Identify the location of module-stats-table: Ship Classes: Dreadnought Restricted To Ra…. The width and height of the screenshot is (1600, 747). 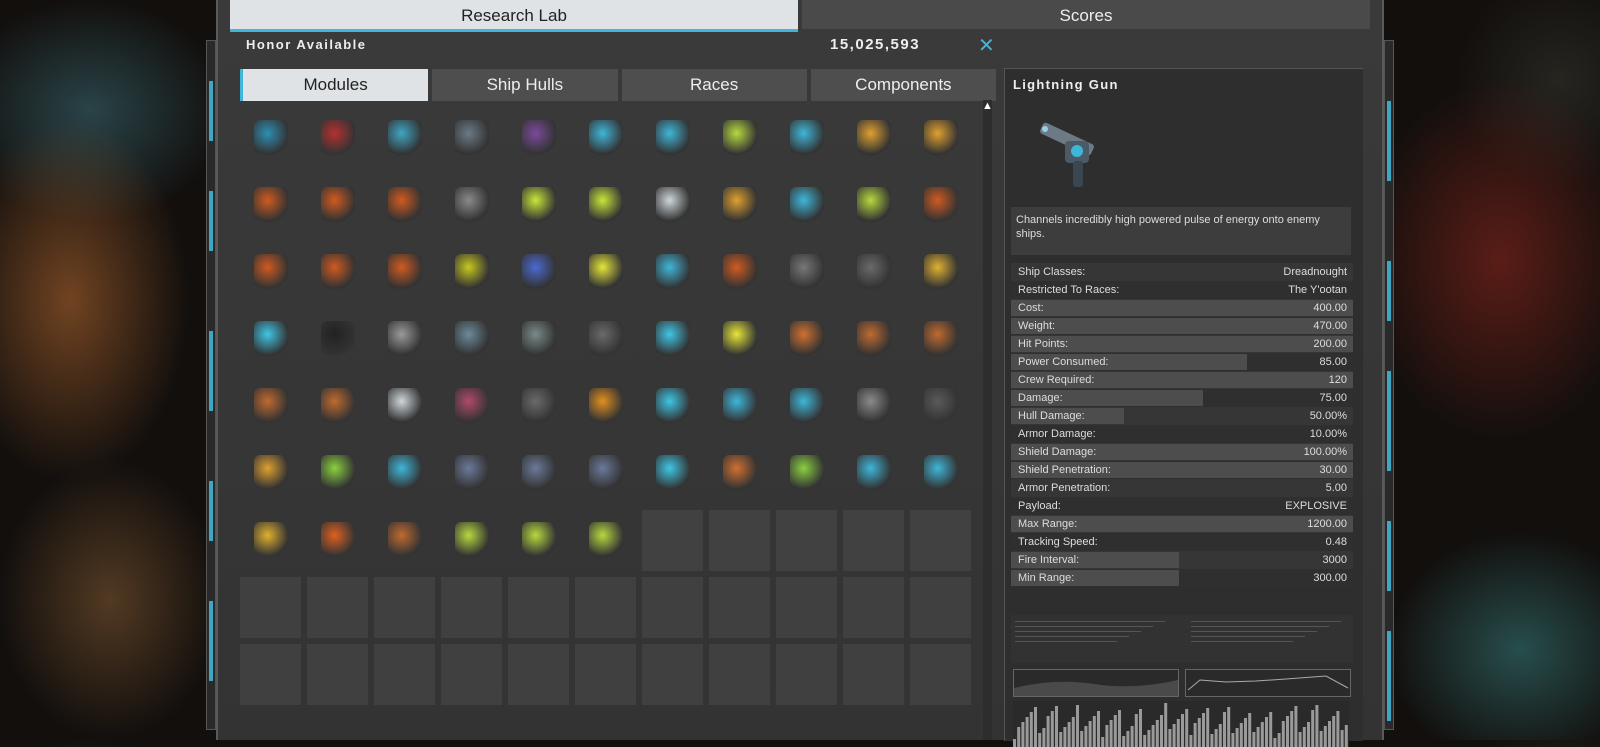
(1182, 425).